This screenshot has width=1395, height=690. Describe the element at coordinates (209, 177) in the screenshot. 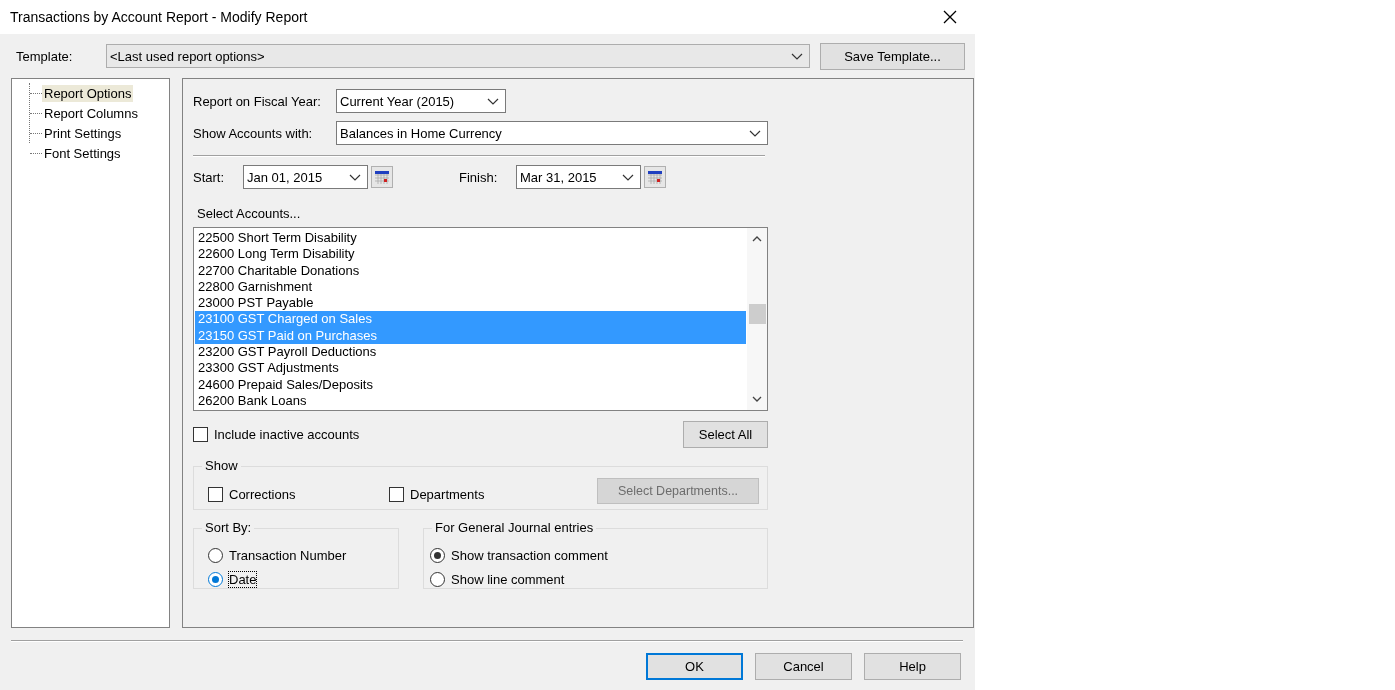

I see `start-label: Start:` at that location.